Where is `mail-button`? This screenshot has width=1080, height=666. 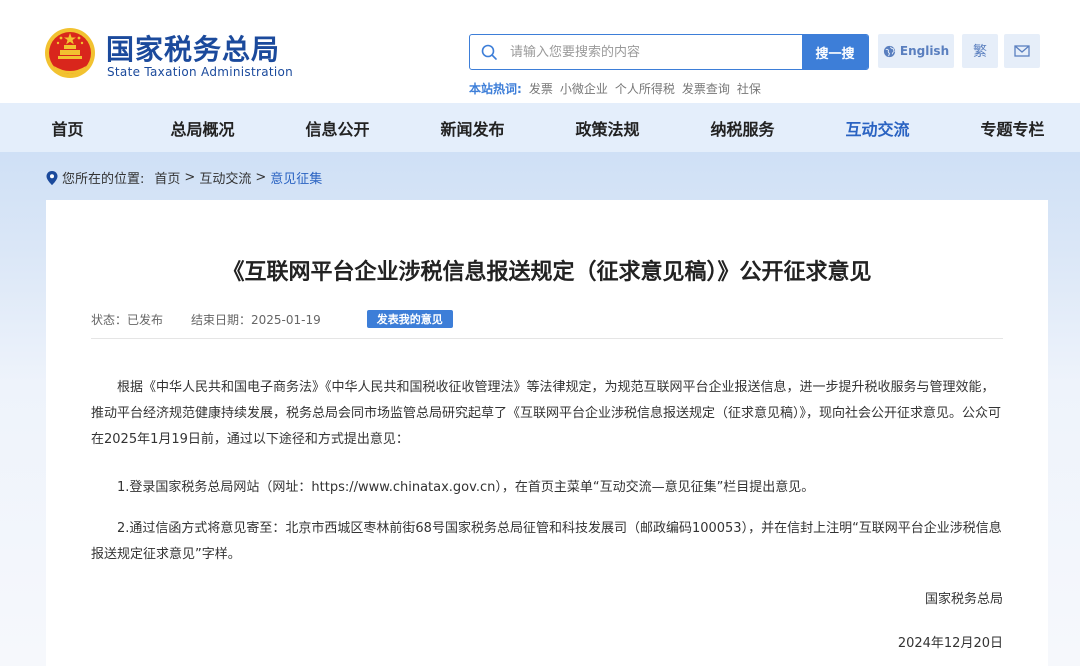 mail-button is located at coordinates (1022, 51).